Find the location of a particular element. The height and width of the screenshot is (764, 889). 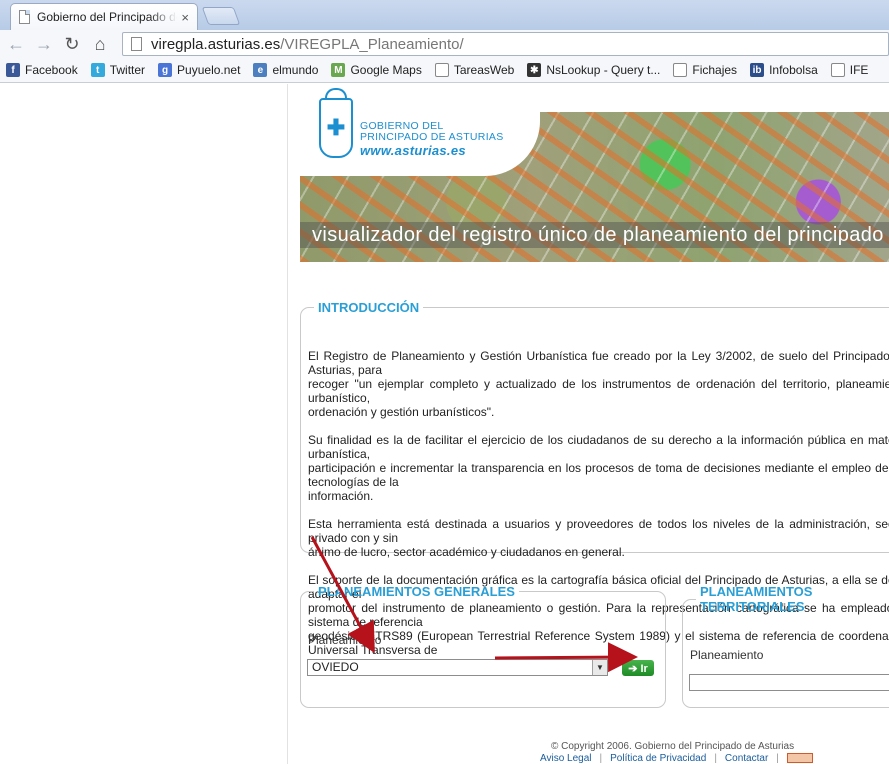

bookmark-label: Twitter is located at coordinates (127, 70).